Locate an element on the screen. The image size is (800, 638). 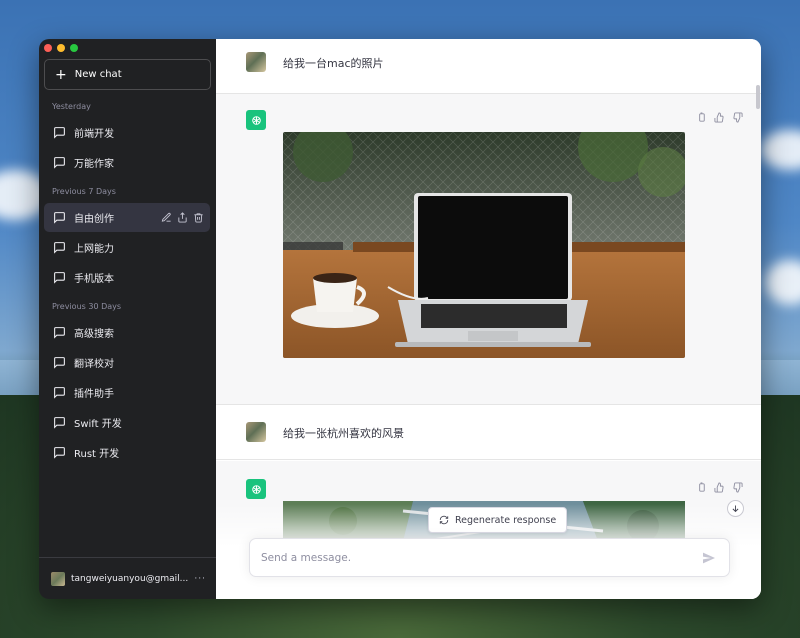
edit-icon is located at coordinates (166, 217).